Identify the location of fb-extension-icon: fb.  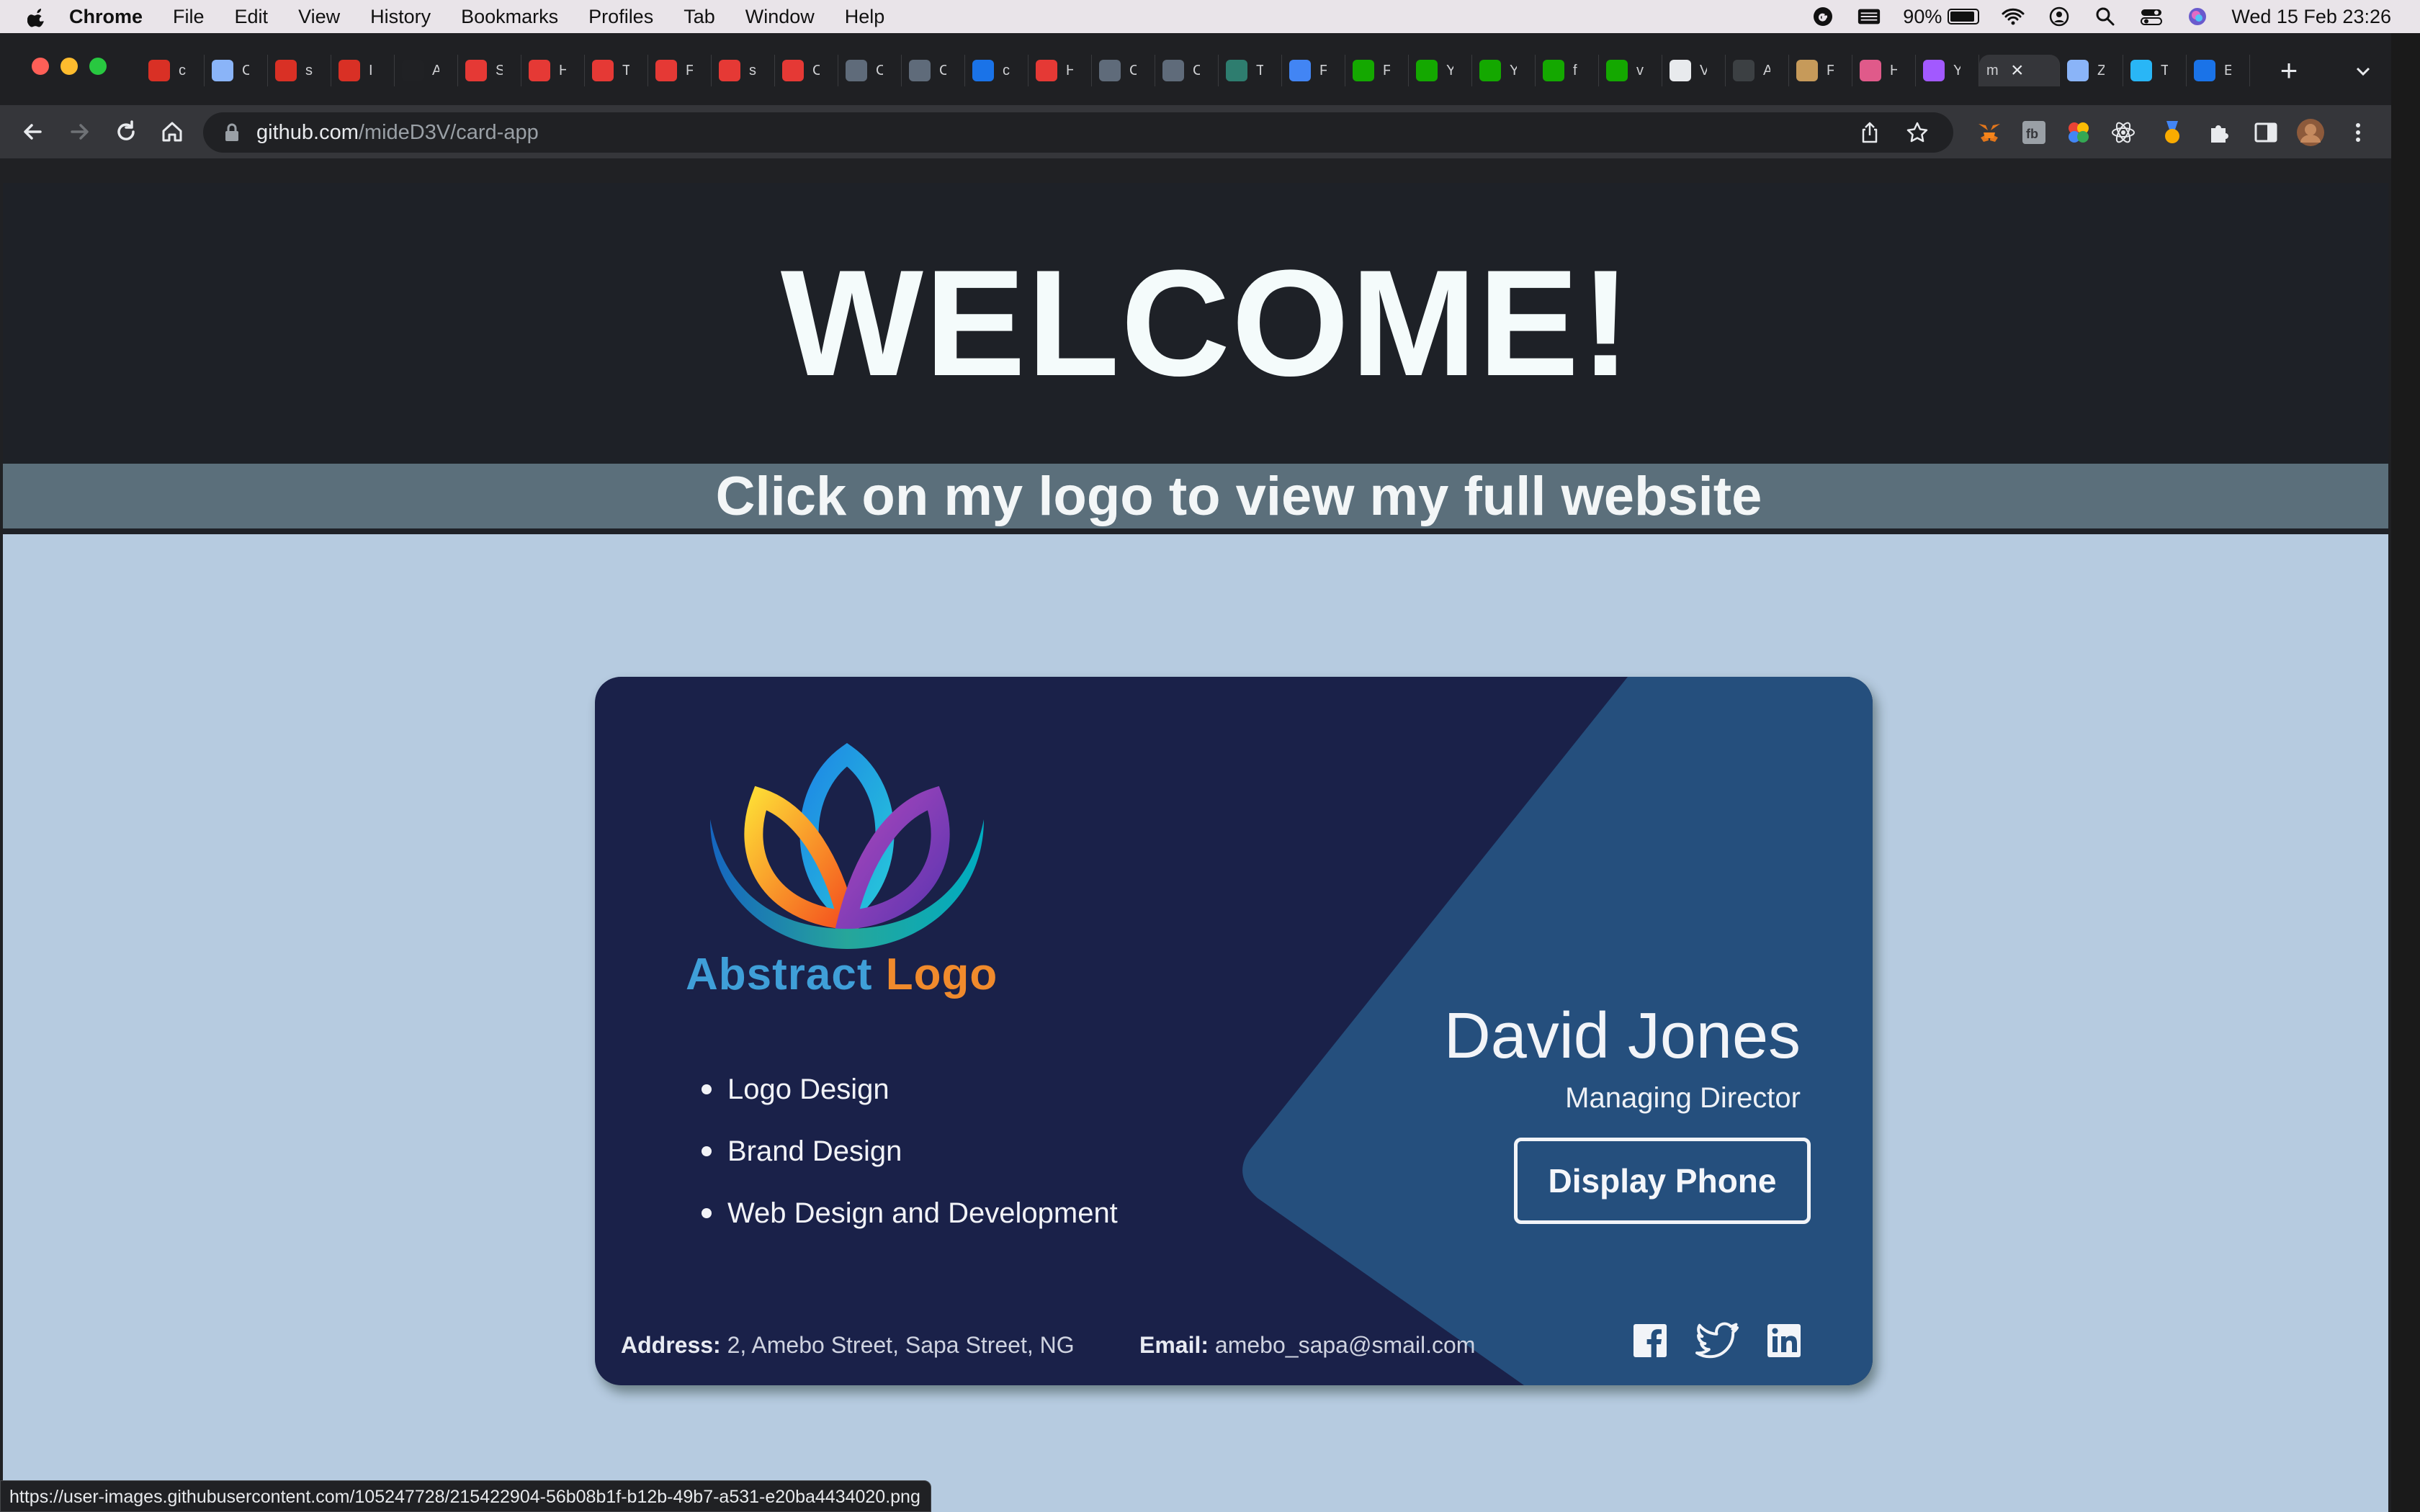
(2034, 132).